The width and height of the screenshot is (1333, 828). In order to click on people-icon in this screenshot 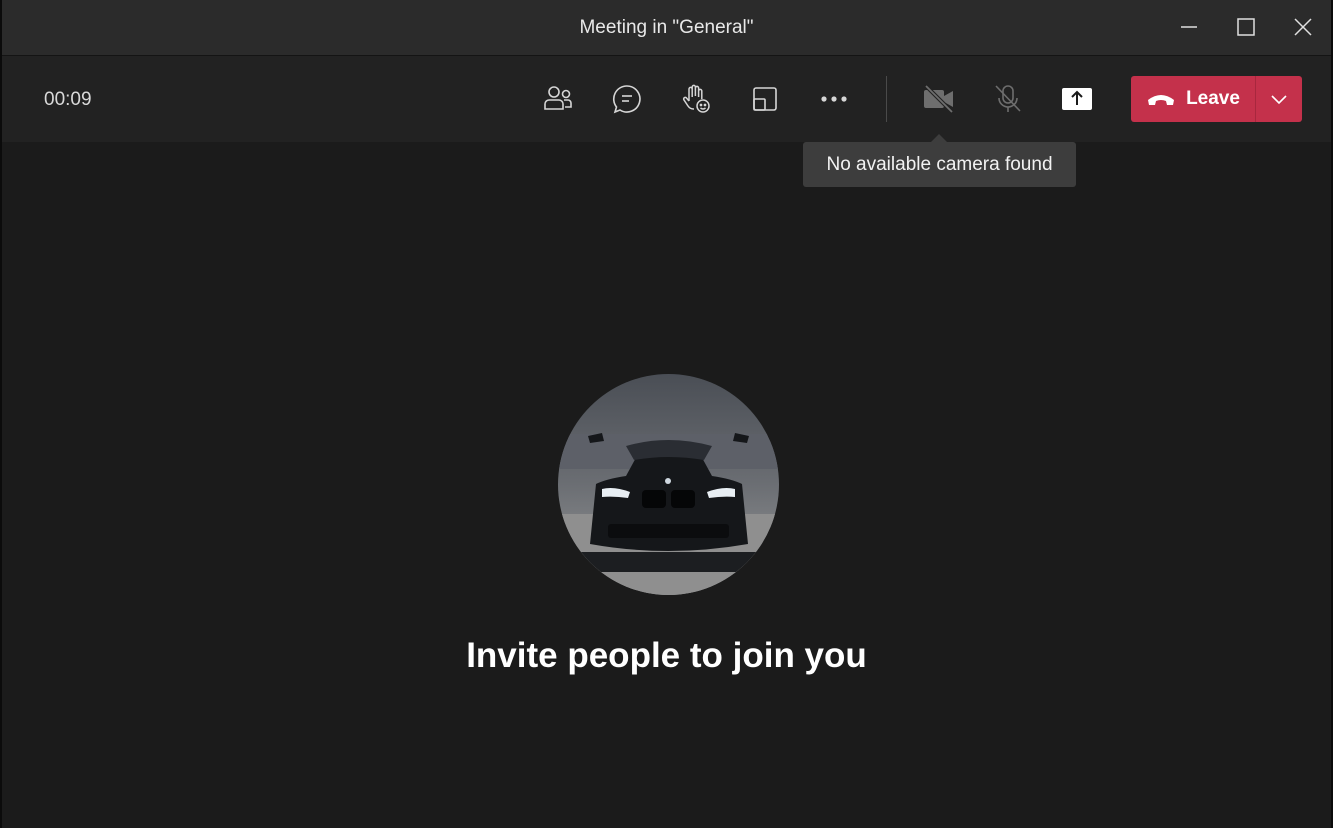, I will do `click(558, 98)`.